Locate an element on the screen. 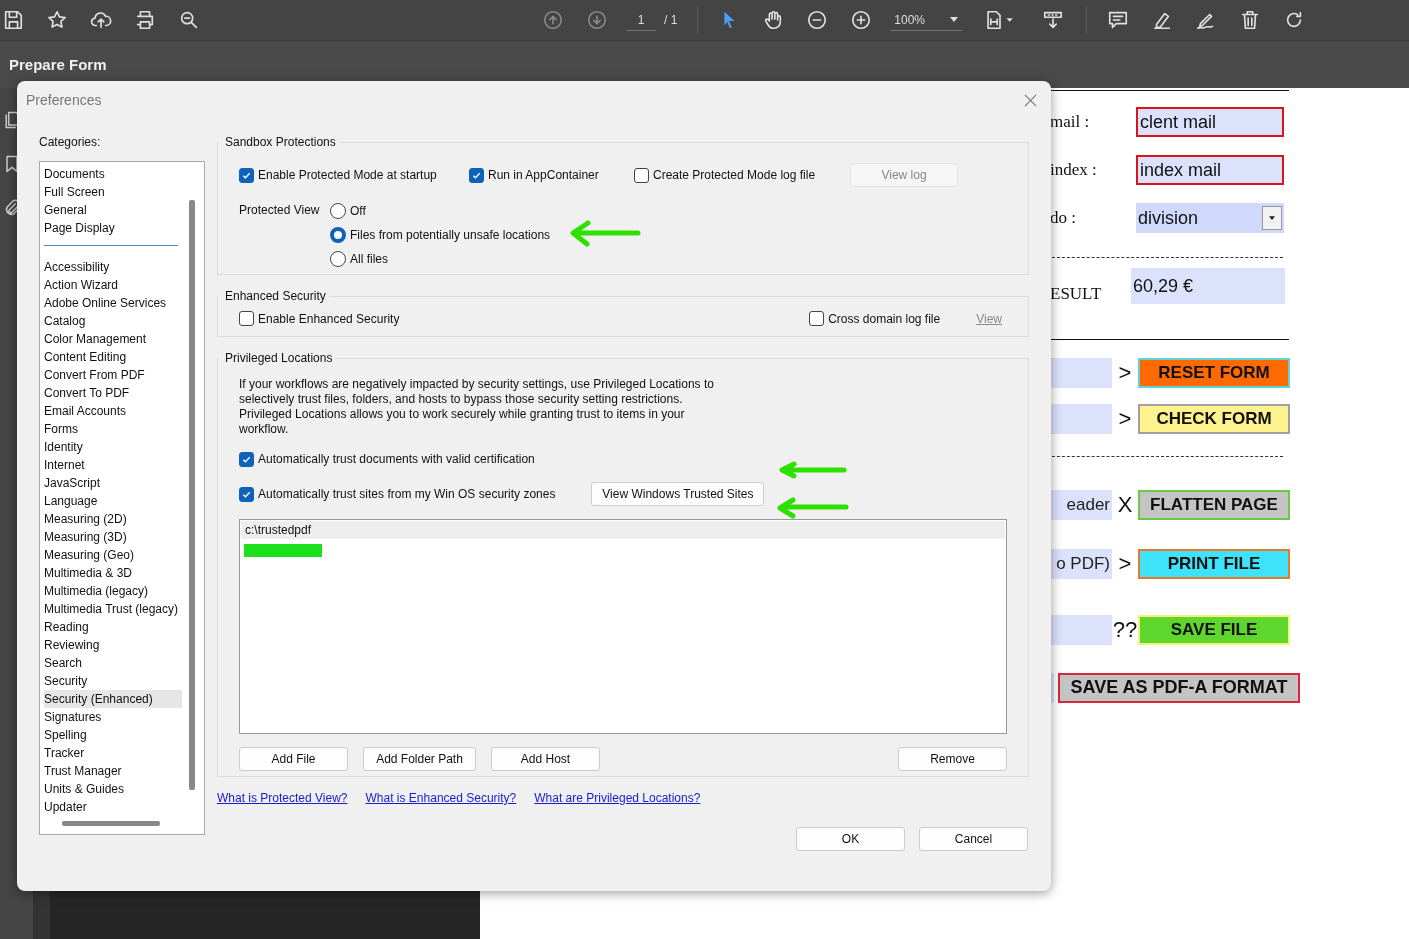  category-item: Measuring (2D) is located at coordinates (114, 519).